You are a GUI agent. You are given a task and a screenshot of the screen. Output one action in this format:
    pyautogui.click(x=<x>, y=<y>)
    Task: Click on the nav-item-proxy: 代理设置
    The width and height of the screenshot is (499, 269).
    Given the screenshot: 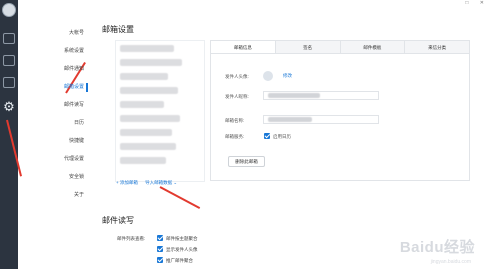 What is the action you would take?
    pyautogui.click(x=63, y=159)
    